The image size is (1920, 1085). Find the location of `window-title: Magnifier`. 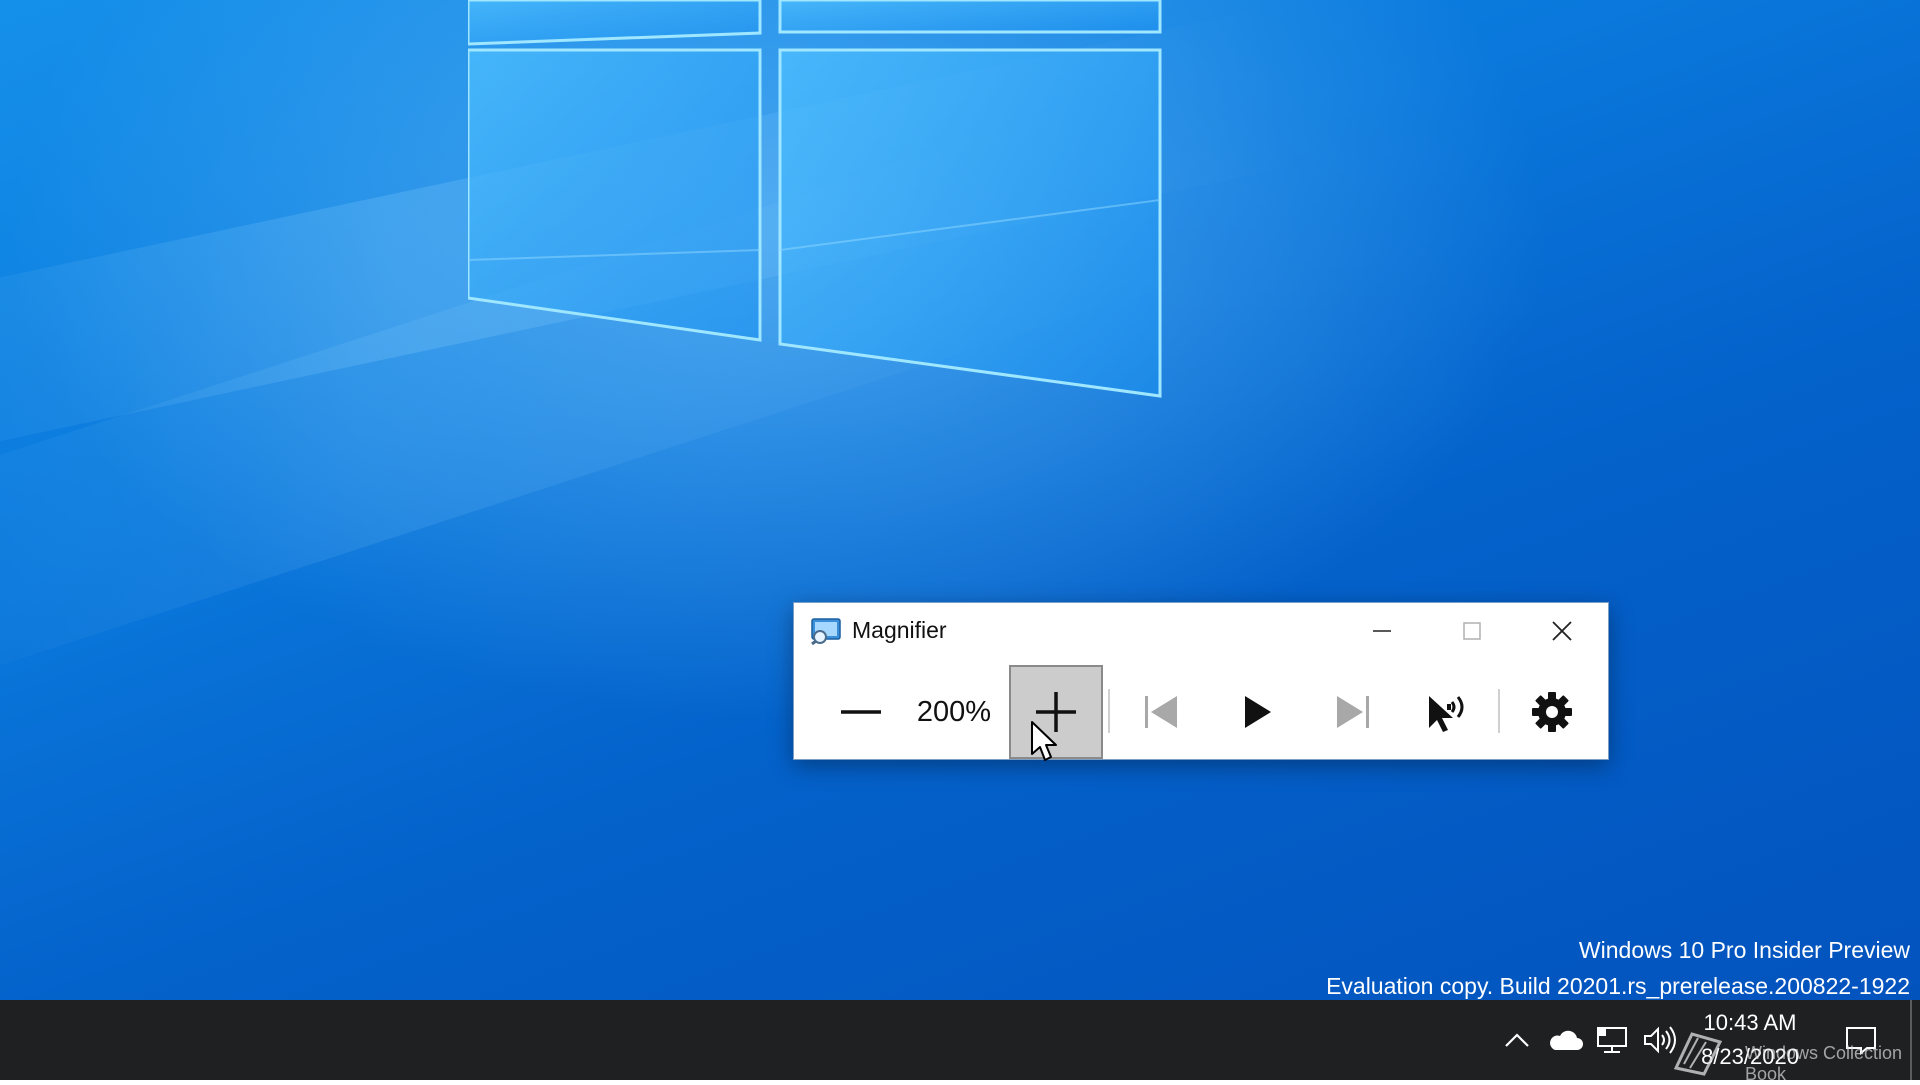

window-title: Magnifier is located at coordinates (899, 630).